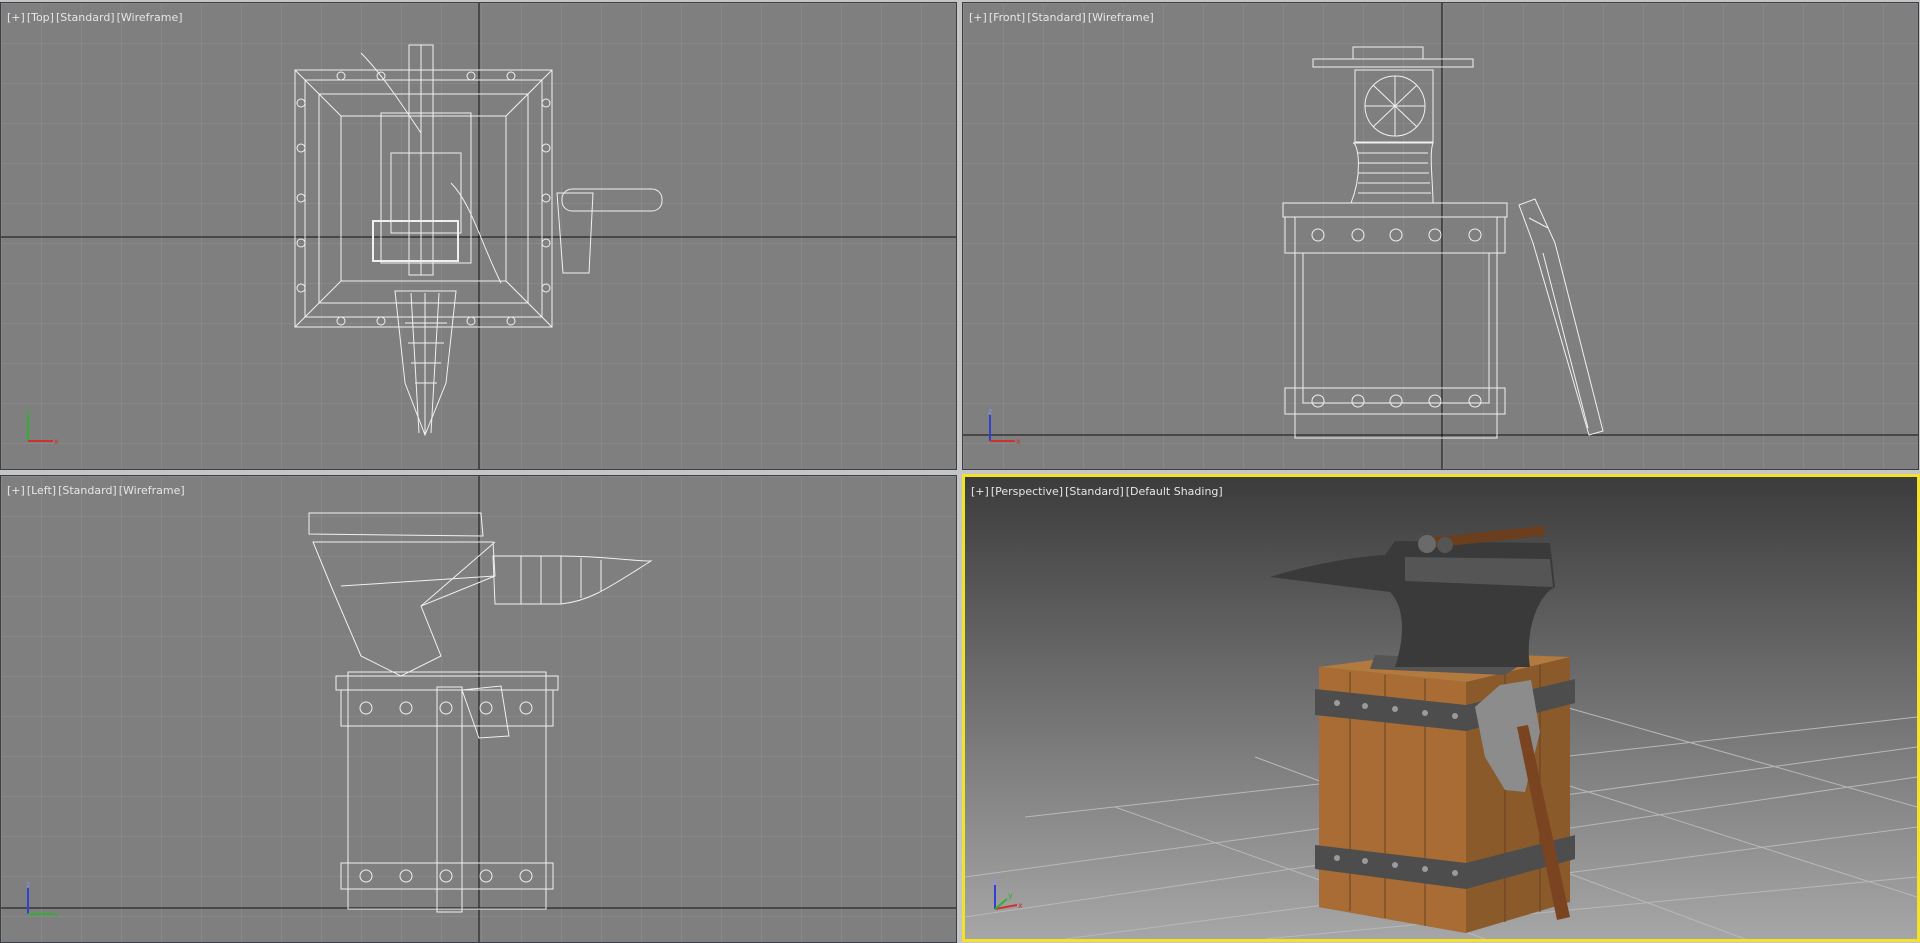  Describe the element at coordinates (396, 524) in the screenshot. I see `hammer-on-anvil` at that location.